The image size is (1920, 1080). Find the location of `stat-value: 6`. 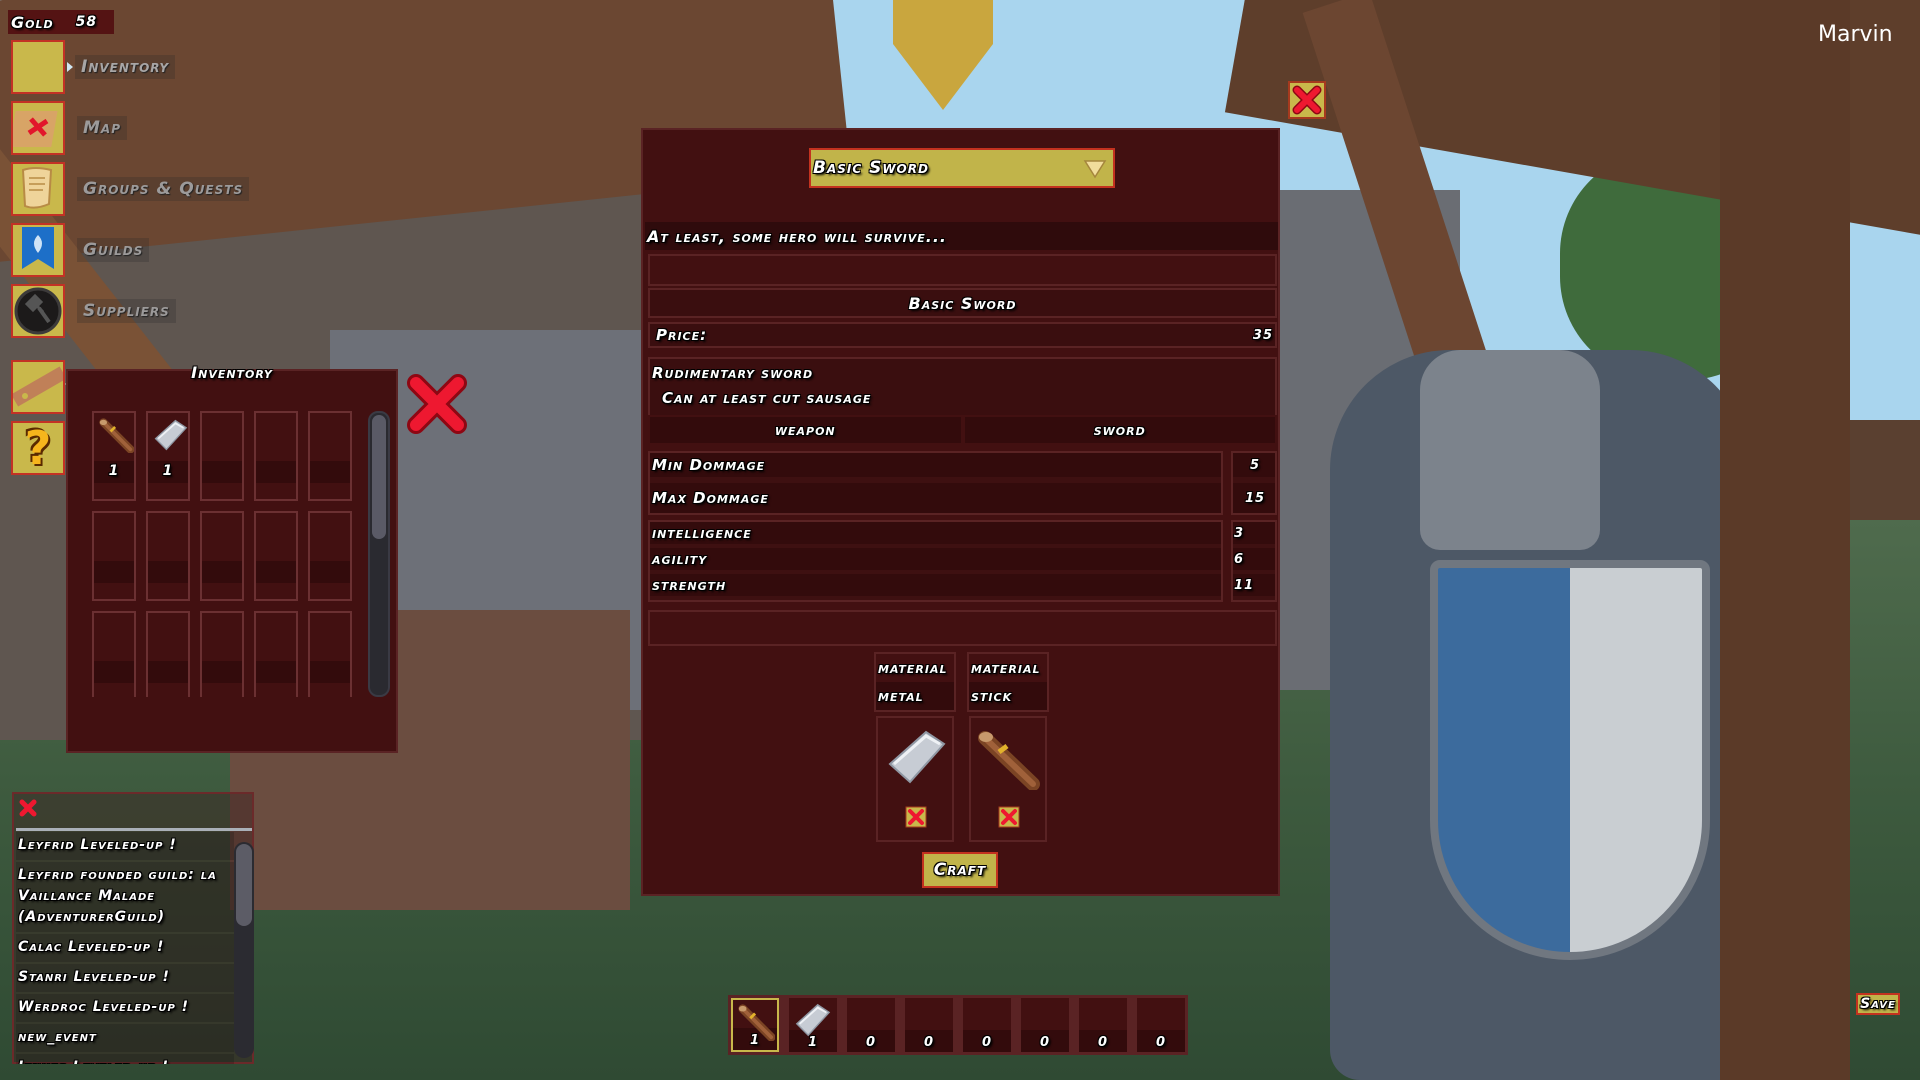

stat-value: 6 is located at coordinates (1254, 561).